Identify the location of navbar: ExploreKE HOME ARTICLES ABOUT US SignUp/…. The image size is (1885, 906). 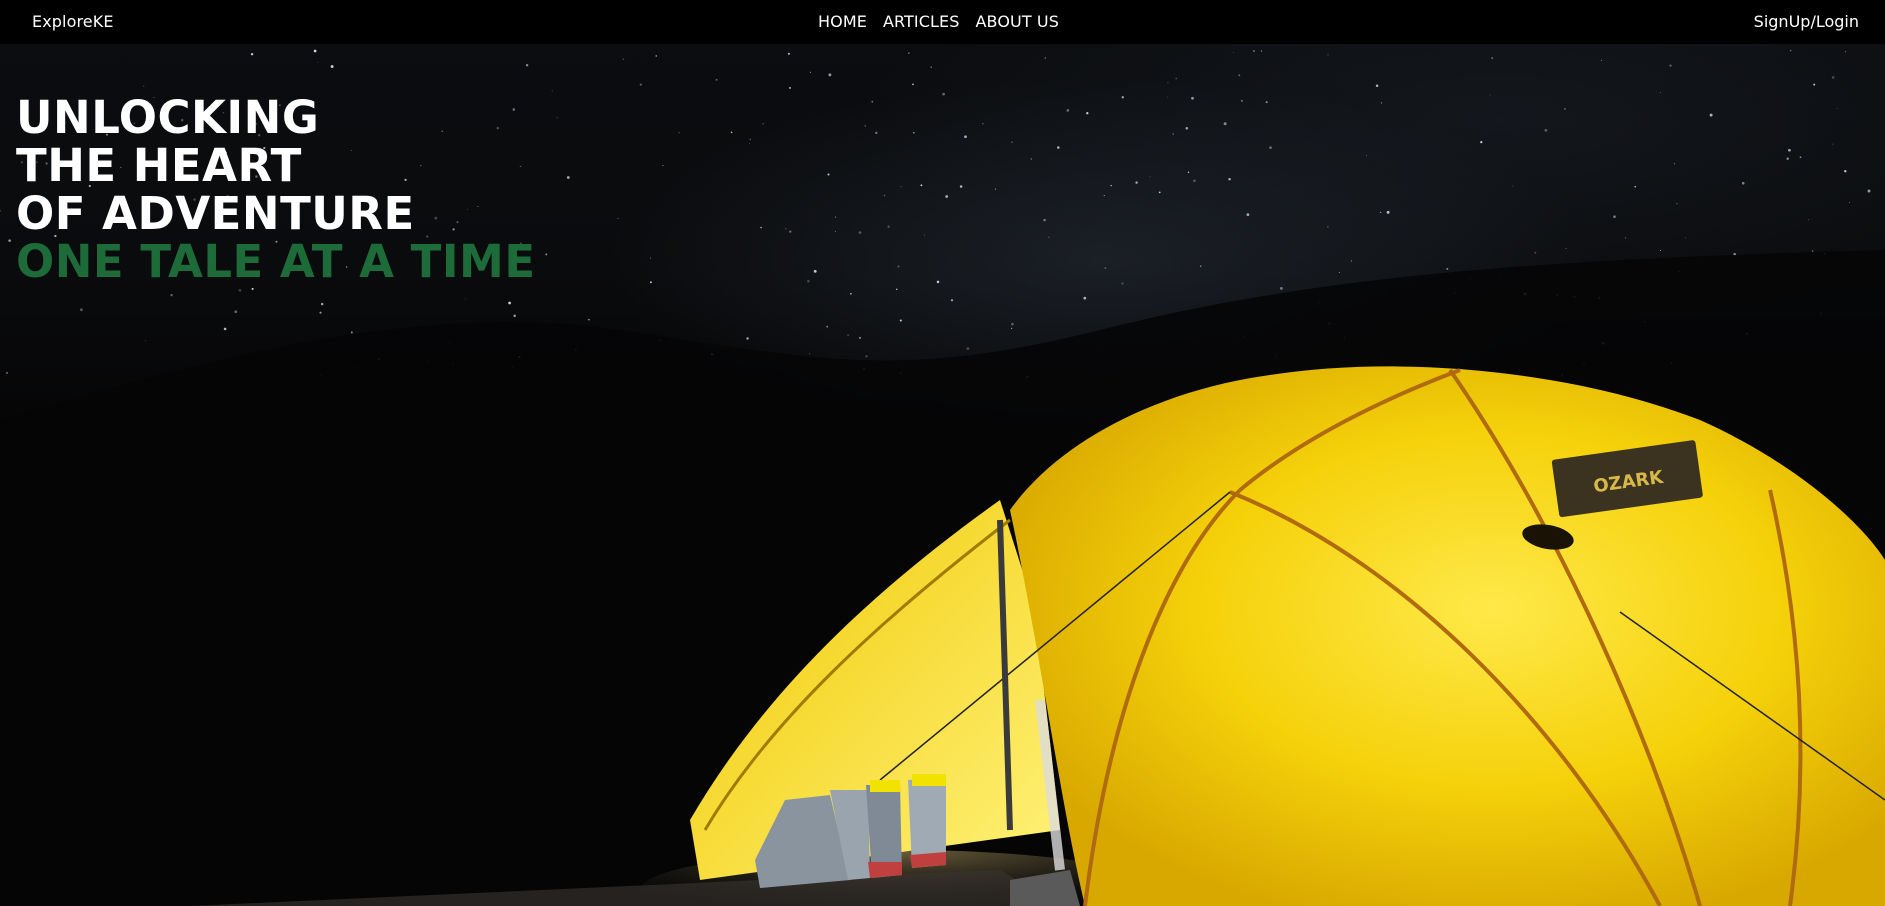
(942, 22).